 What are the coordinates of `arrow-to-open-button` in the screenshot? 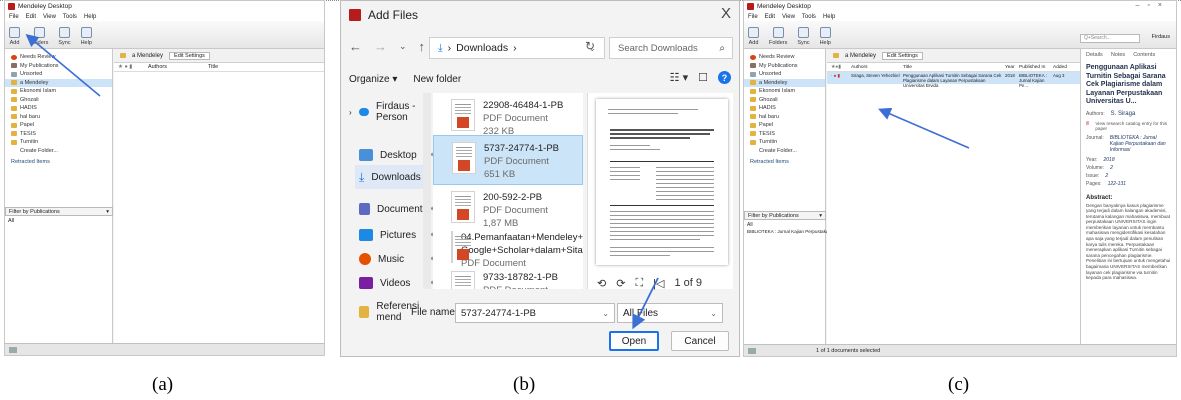 It's located at (645, 303).